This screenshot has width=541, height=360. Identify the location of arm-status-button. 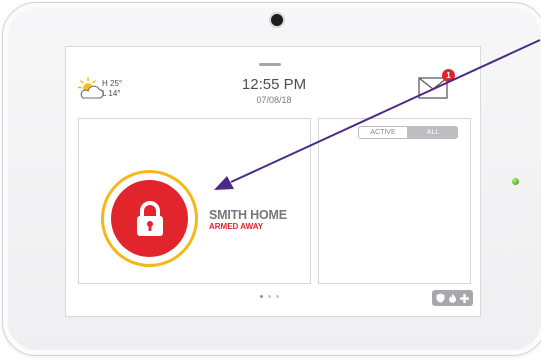
(149, 218).